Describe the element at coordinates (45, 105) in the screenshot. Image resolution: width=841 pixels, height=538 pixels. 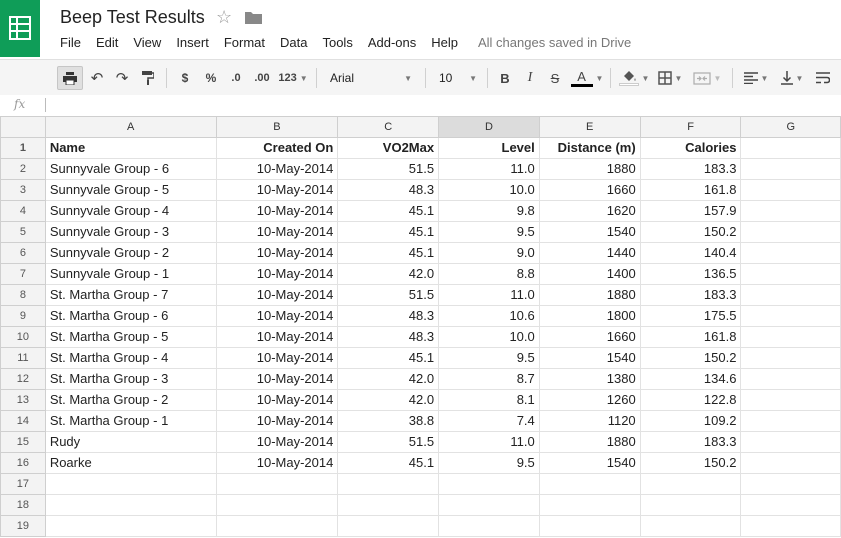
I see `formula-input` at that location.